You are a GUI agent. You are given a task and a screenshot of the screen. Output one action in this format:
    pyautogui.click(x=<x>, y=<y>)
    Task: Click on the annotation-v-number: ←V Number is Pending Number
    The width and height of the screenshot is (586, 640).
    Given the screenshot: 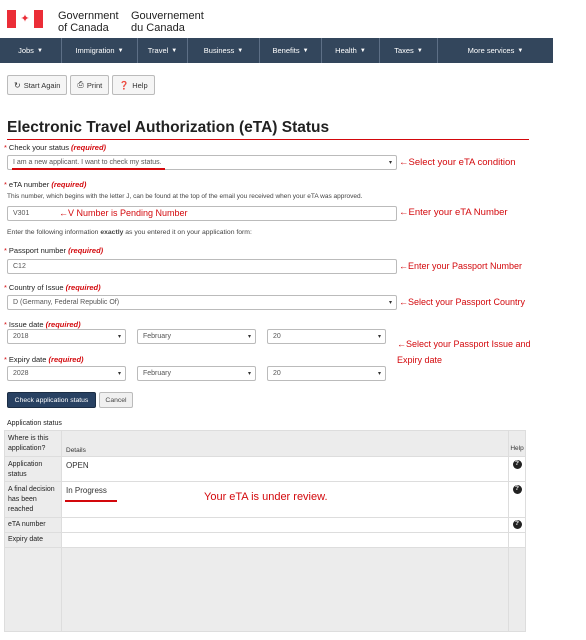 What is the action you would take?
    pyautogui.click(x=123, y=213)
    